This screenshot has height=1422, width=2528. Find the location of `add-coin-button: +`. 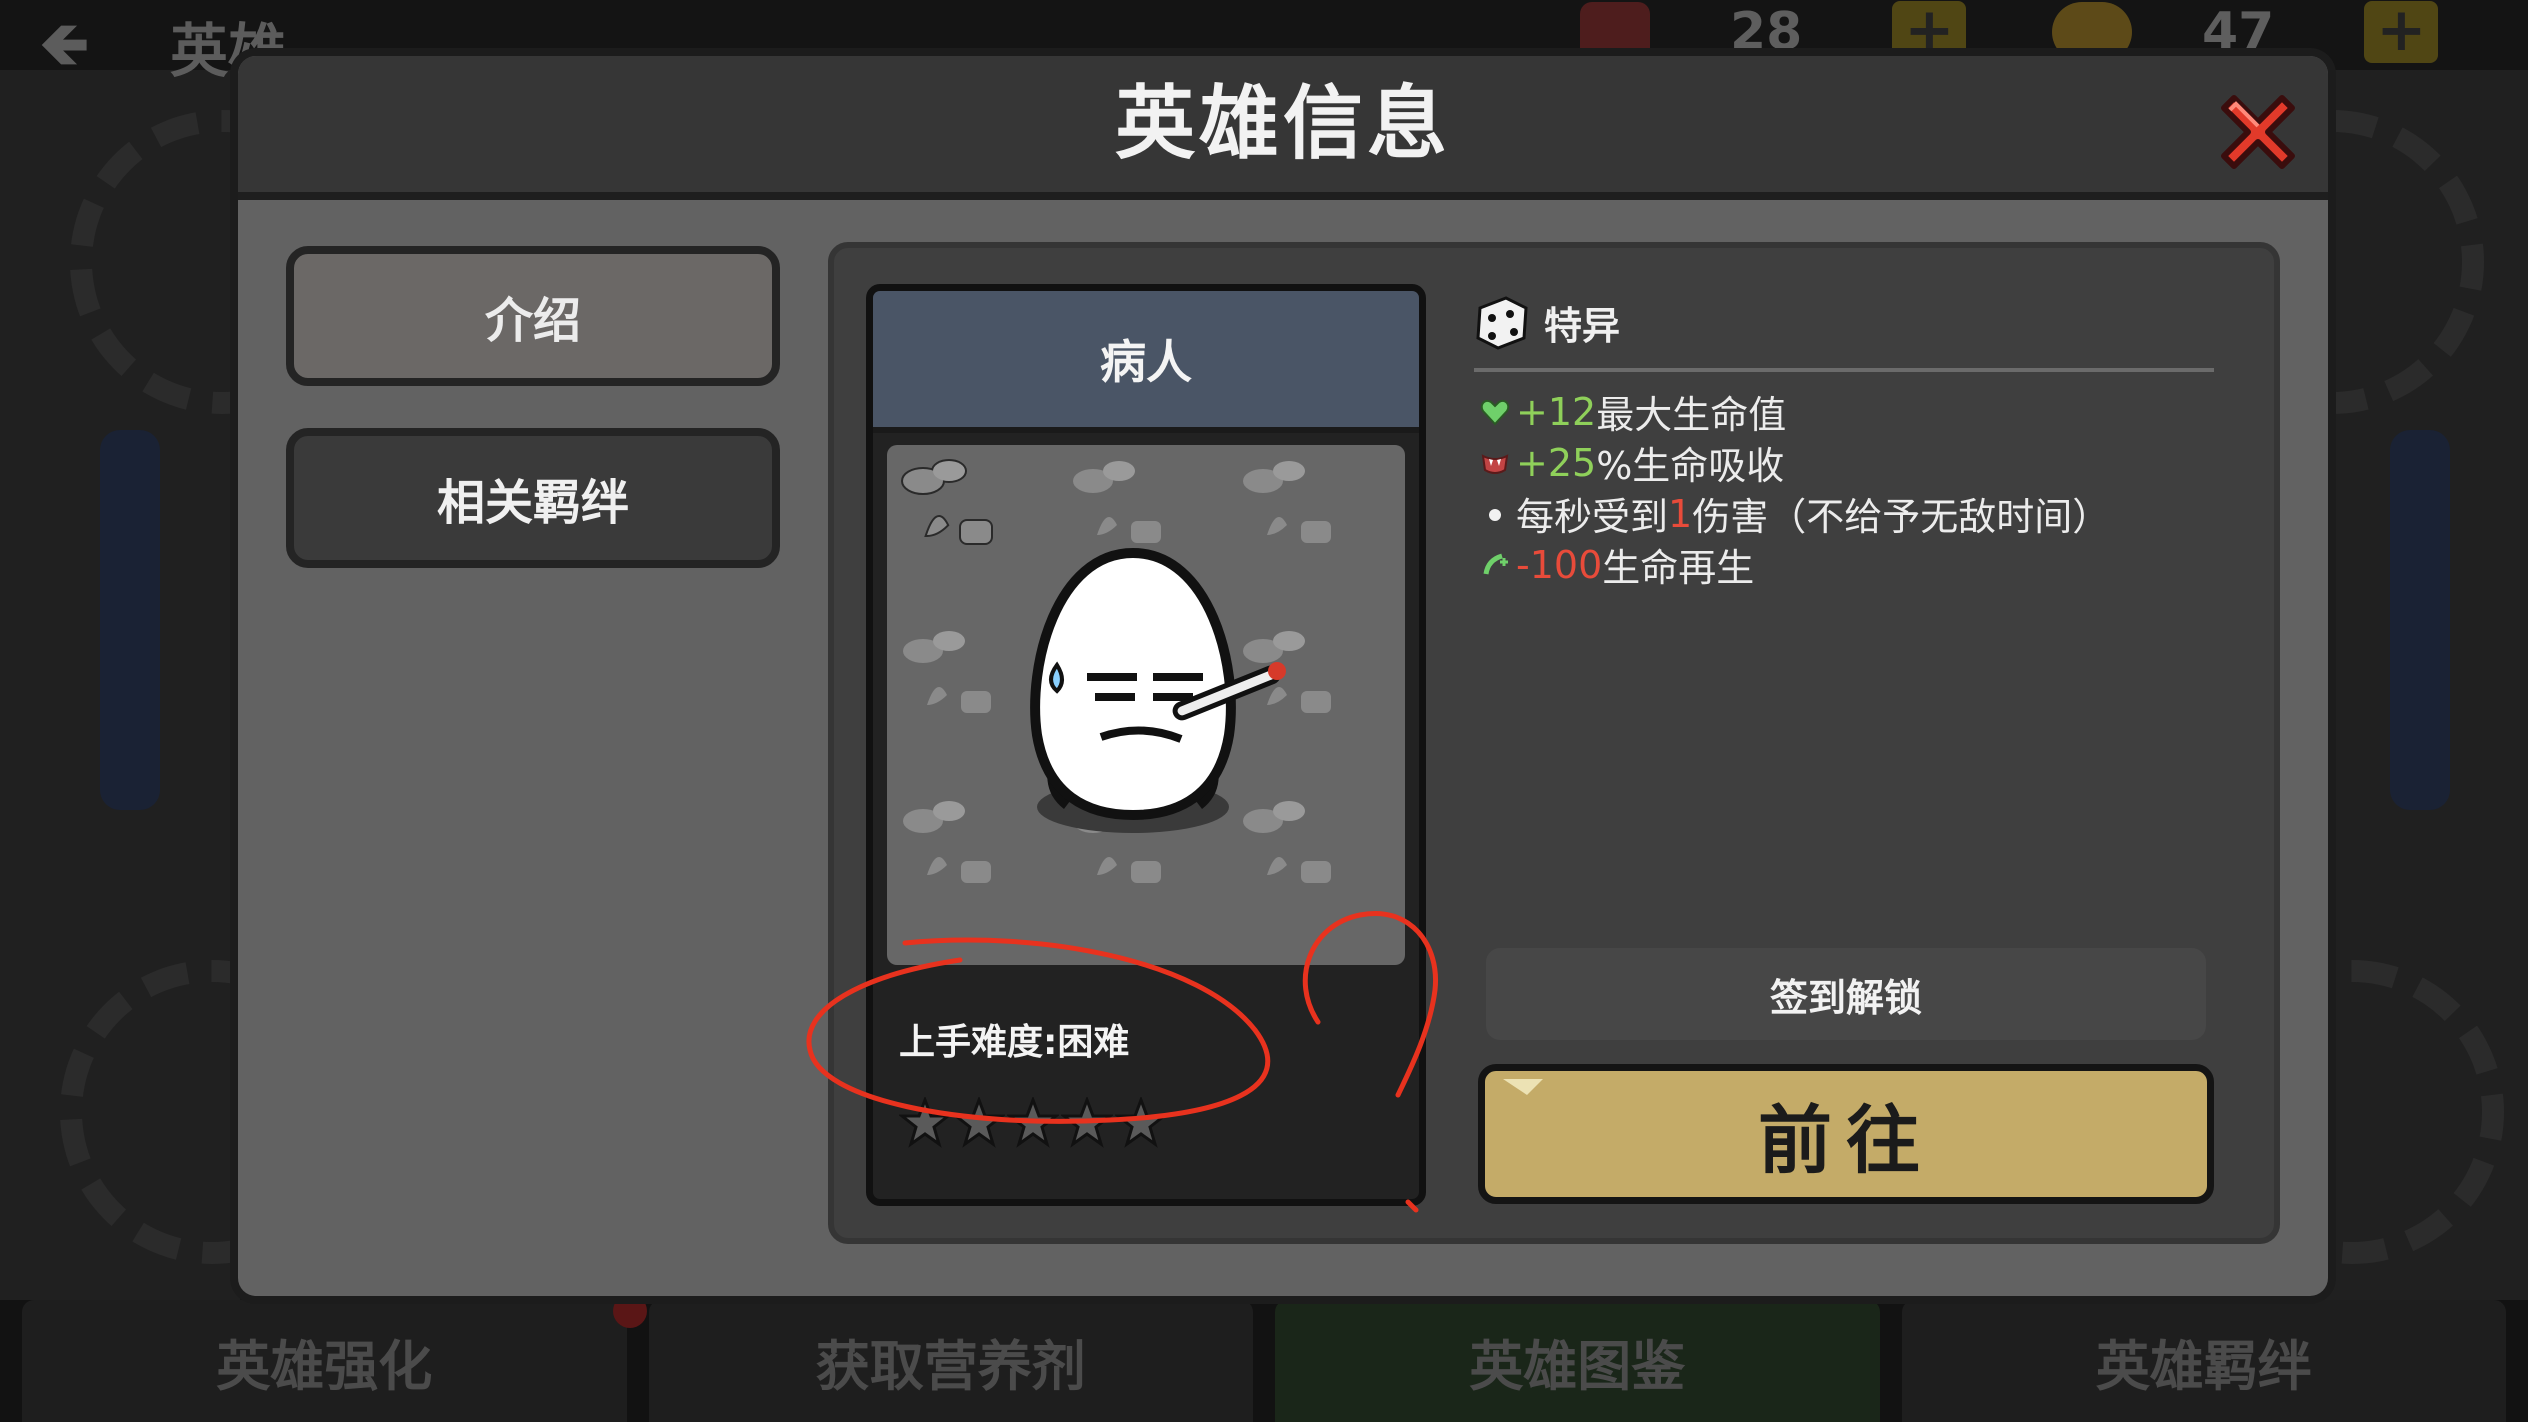

add-coin-button: + is located at coordinates (2401, 31).